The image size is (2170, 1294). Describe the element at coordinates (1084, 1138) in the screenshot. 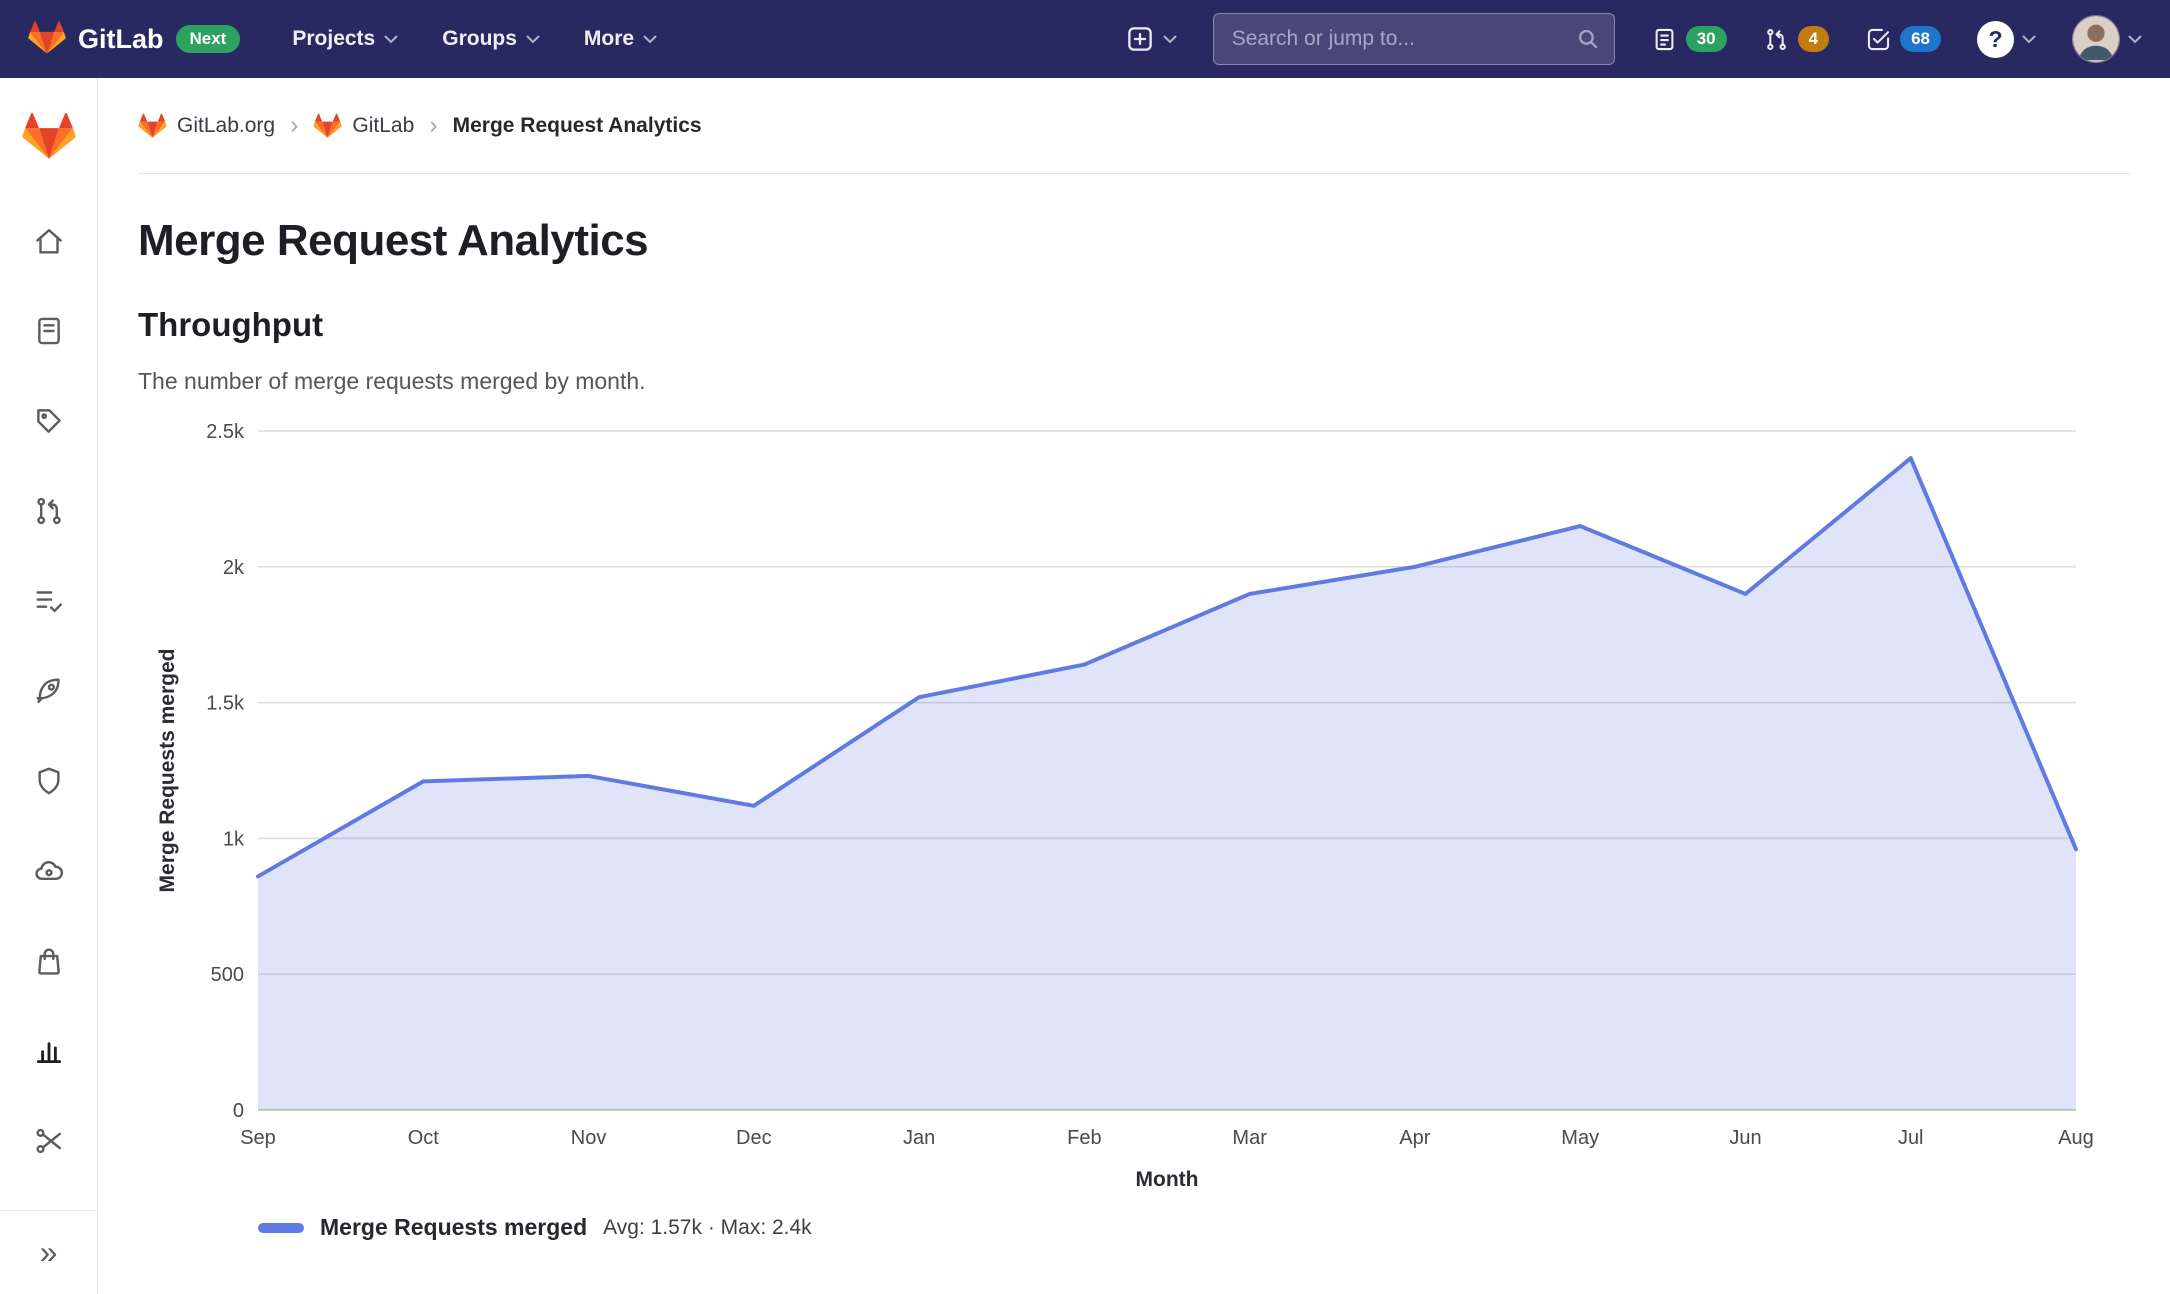

I see `svg-text: Feb` at that location.